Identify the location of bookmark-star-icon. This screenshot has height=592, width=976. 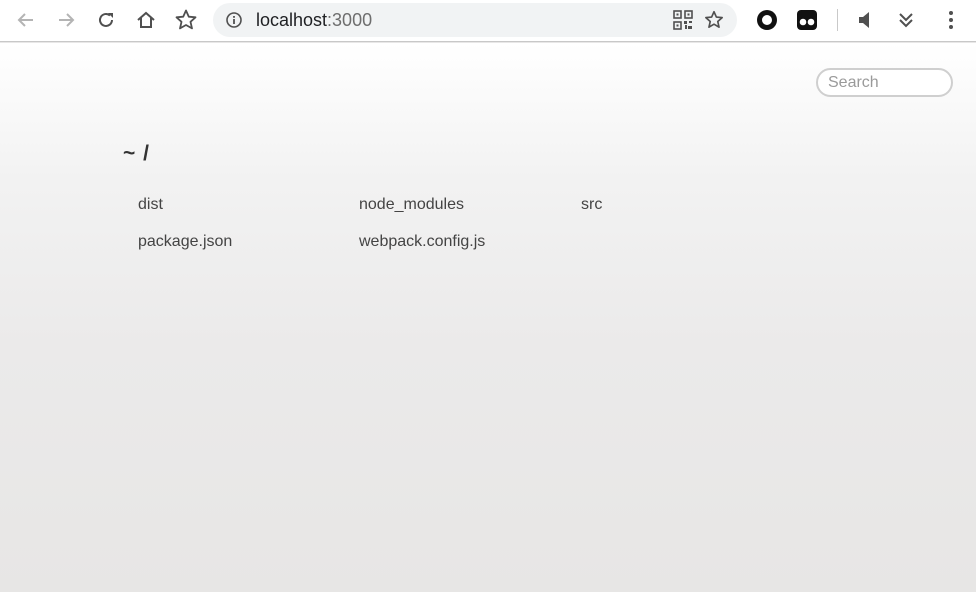
(186, 20).